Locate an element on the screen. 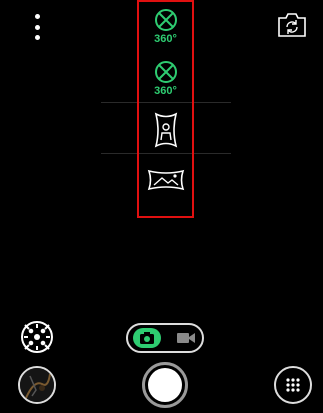 The image size is (323, 413). mode-item-portrait-panorama is located at coordinates (165, 130).